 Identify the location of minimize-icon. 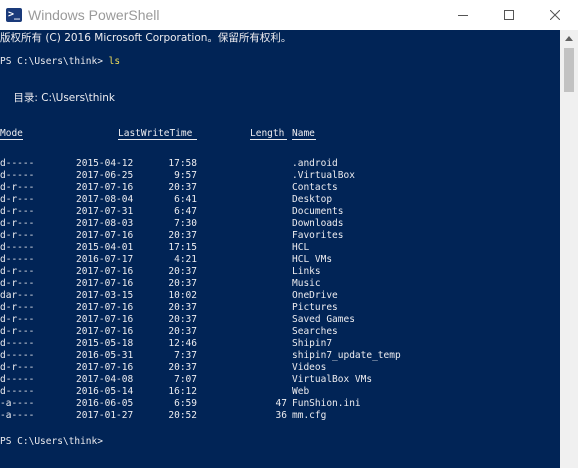
(463, 15).